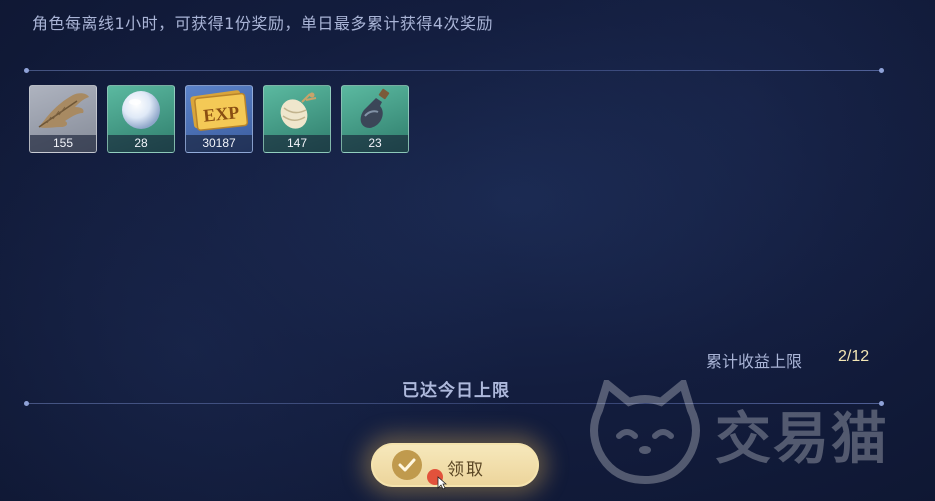  What do you see at coordinates (375, 110) in the screenshot?
I see `potion-bottle-icon` at bounding box center [375, 110].